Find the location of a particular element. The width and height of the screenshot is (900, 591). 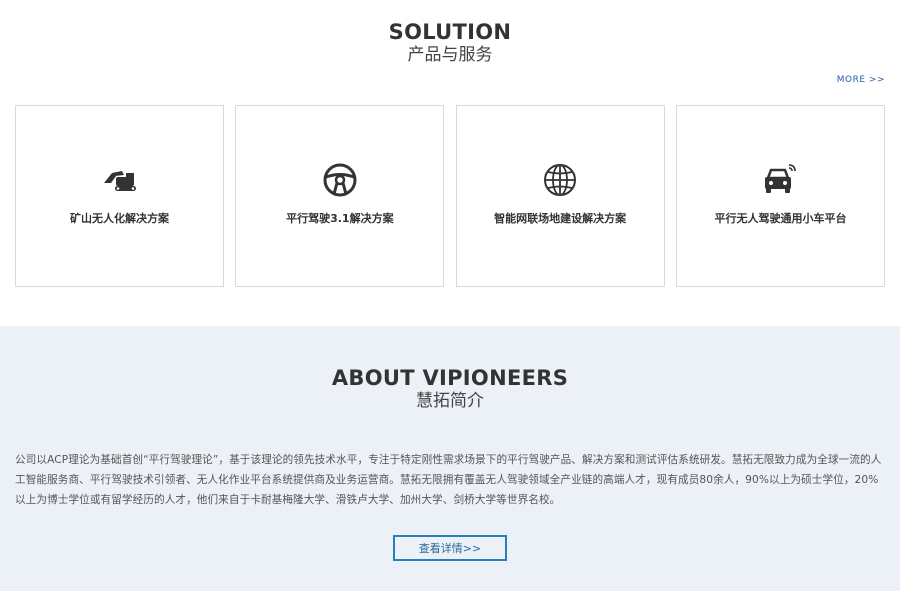

about-subtitle: 慧拓简介 is located at coordinates (450, 401).